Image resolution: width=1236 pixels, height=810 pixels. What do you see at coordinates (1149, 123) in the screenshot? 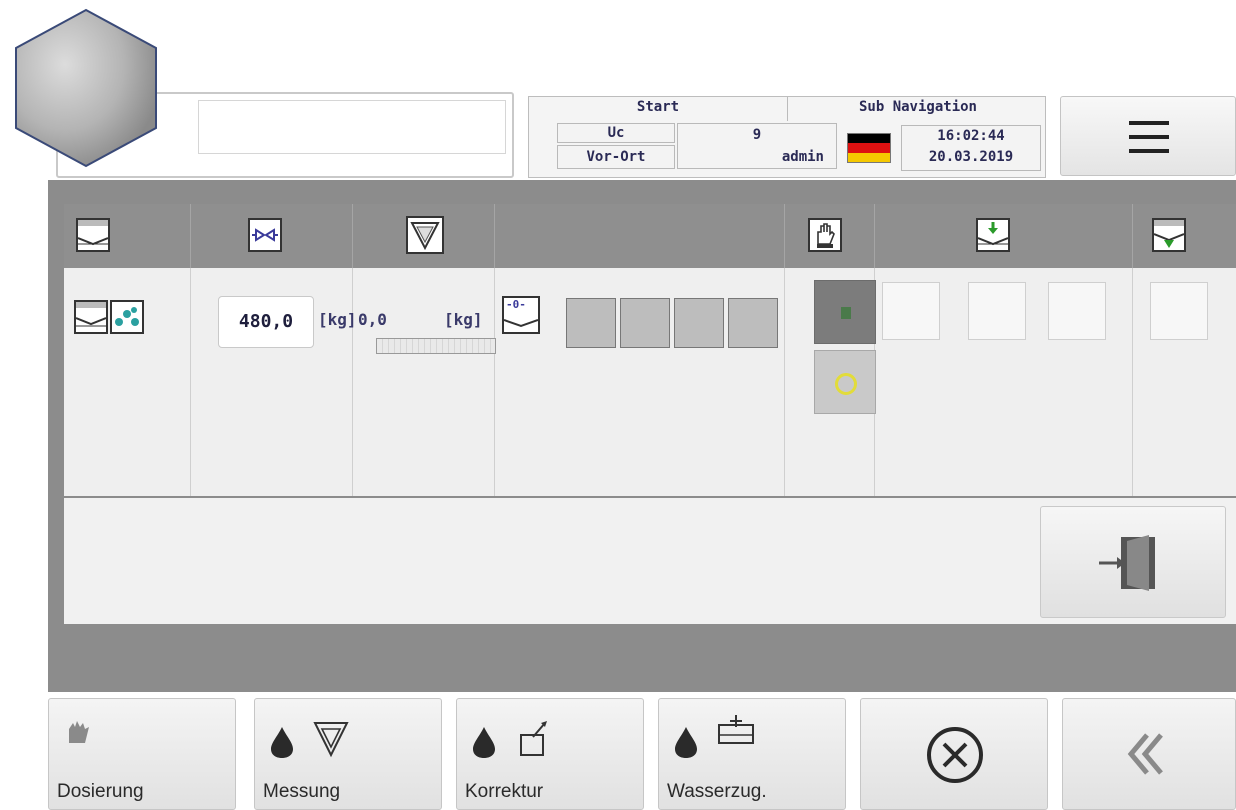
I see `menu-icon` at bounding box center [1149, 123].